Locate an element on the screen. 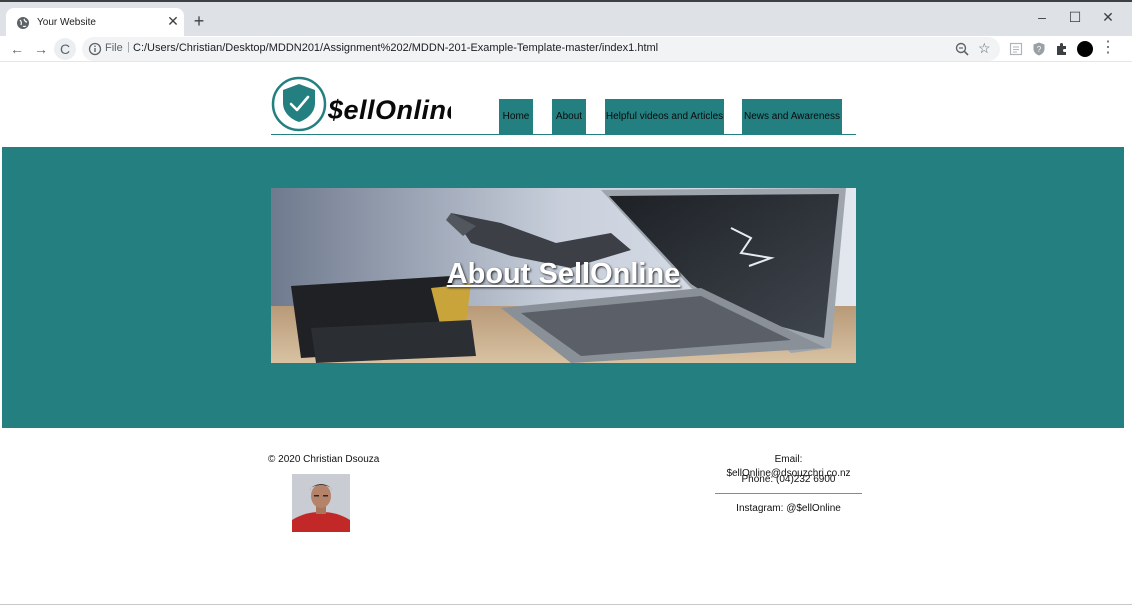 The height and width of the screenshot is (610, 1132). shield-check-icon: $ellOnline is located at coordinates (366, 104).